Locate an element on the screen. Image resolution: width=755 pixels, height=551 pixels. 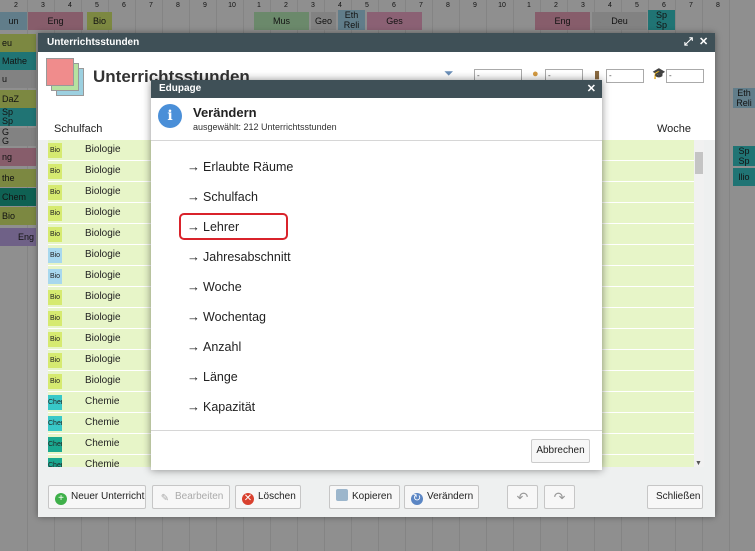
option-label: Jahresabschnitt is located at coordinates (247, 257).